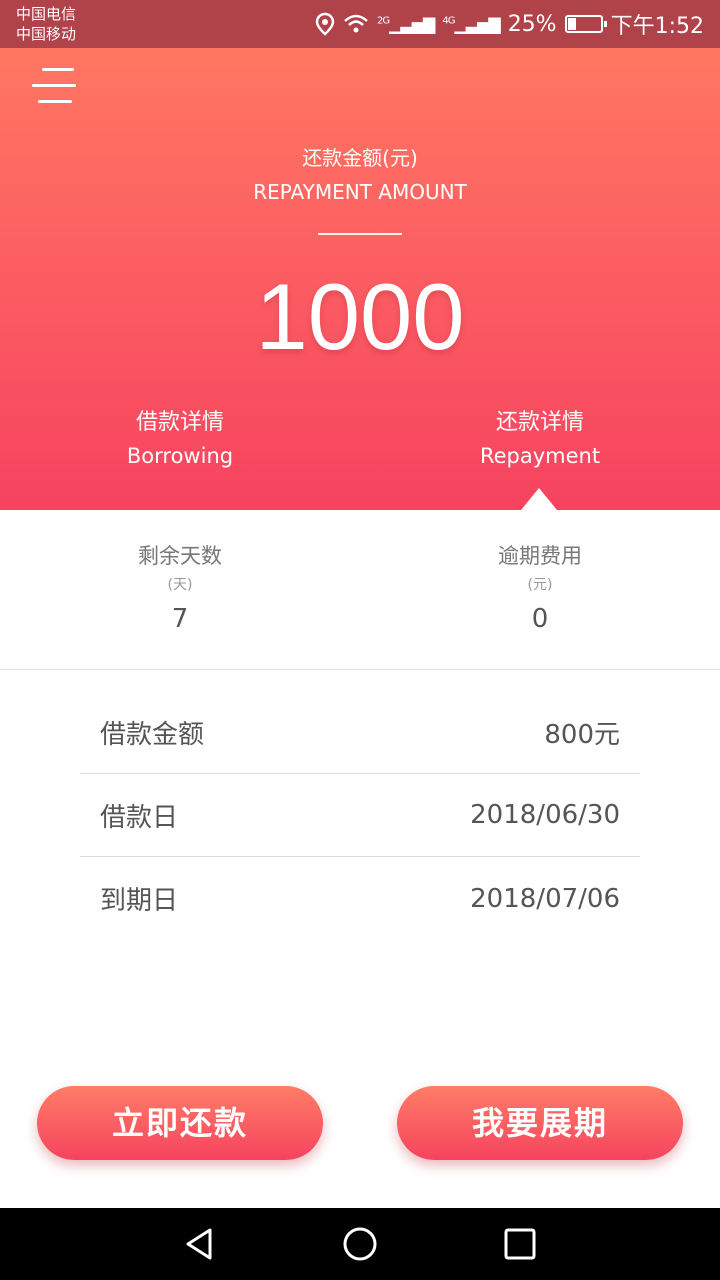 Image resolution: width=720 pixels, height=1280 pixels. Describe the element at coordinates (139, 901) in the screenshot. I see `detail-key: 到期日` at that location.